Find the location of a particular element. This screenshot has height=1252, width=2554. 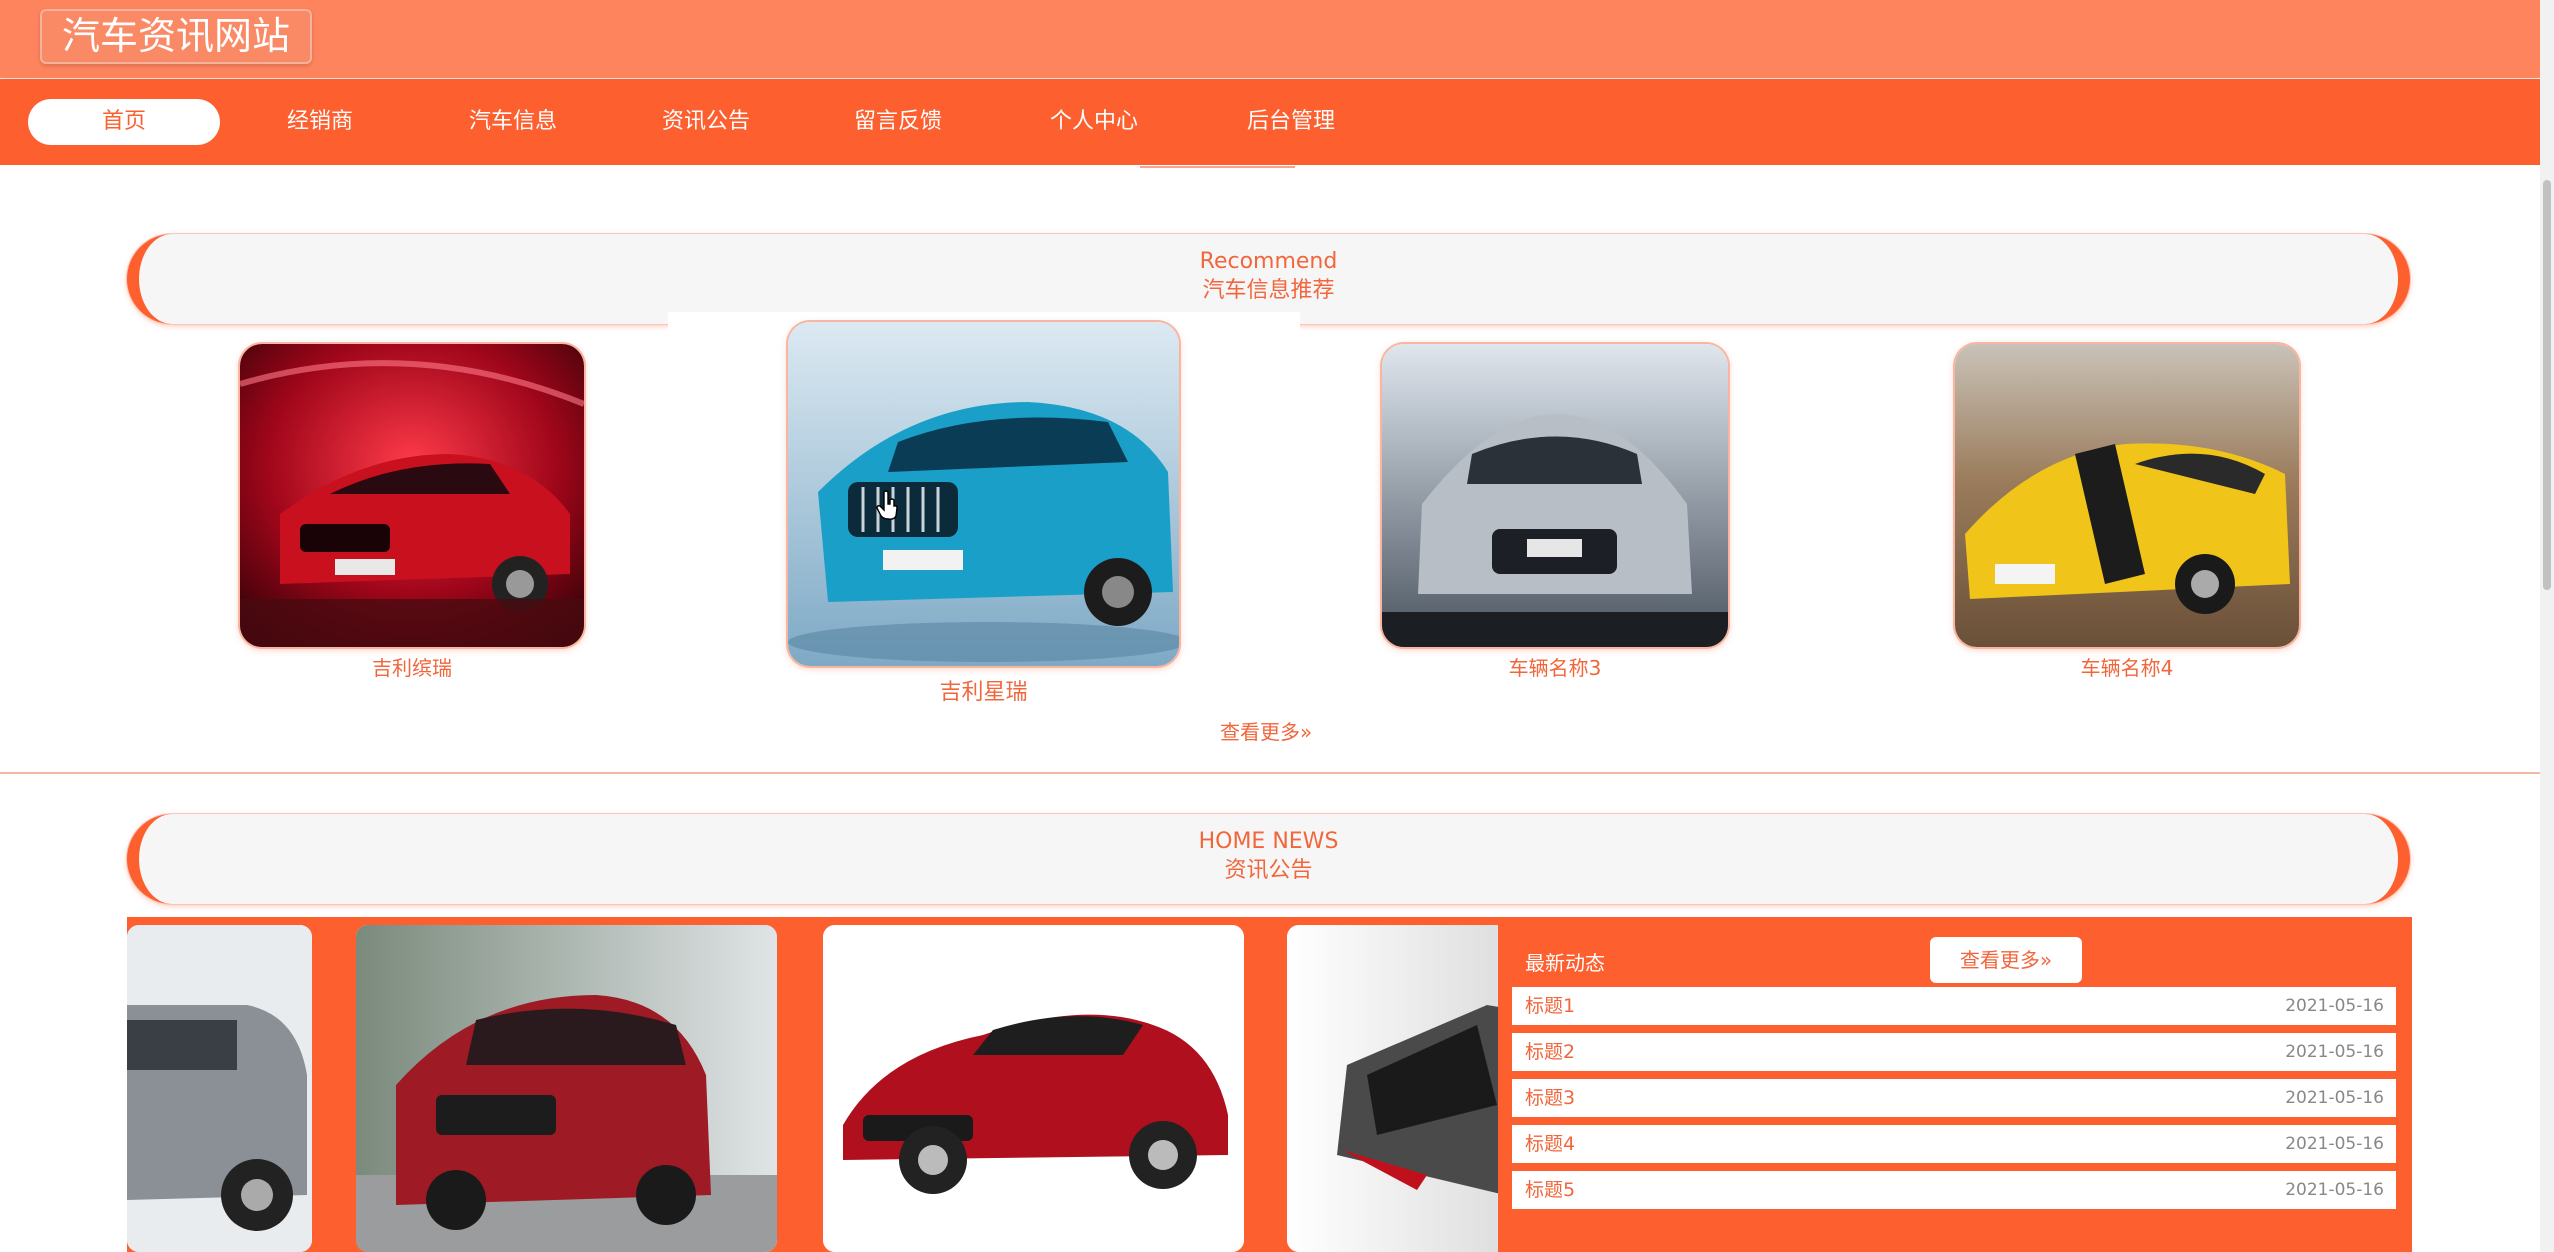

car-name: 吉利星瑞 is located at coordinates (983, 690).